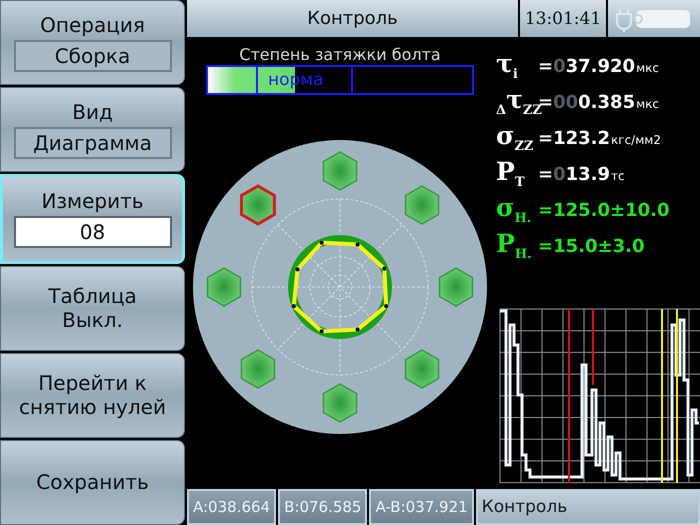 The image size is (700, 525). I want to click on readout-value: =013.9, so click(574, 174).